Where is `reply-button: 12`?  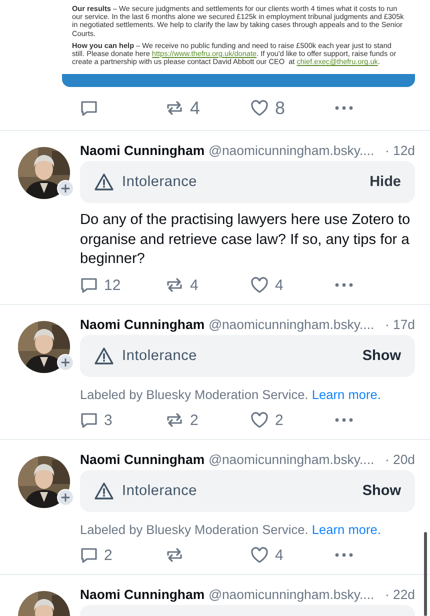 reply-button: 12 is located at coordinates (100, 285).